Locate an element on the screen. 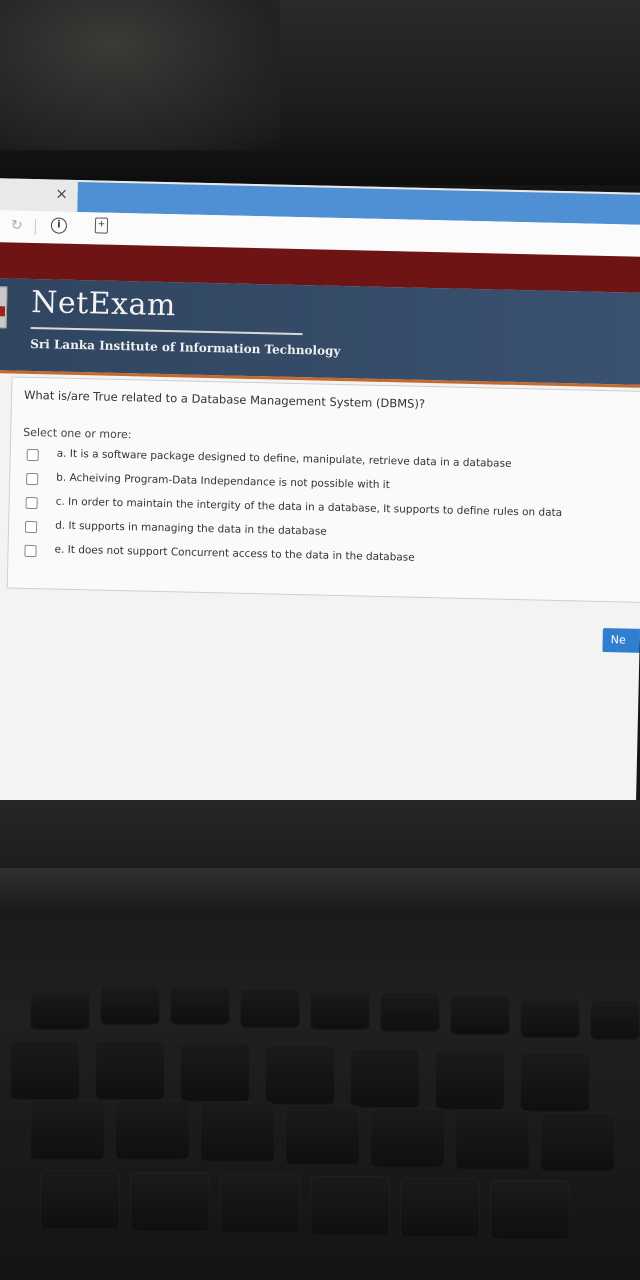  close-tab-icon: × is located at coordinates (61, 193).